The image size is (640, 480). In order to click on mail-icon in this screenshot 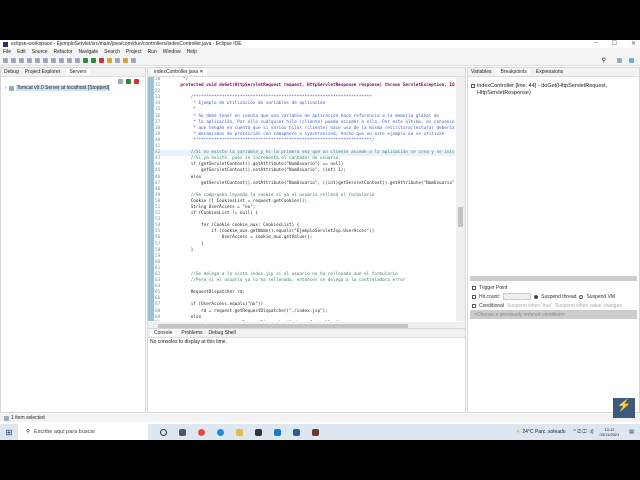, I will do `click(277, 432)`.